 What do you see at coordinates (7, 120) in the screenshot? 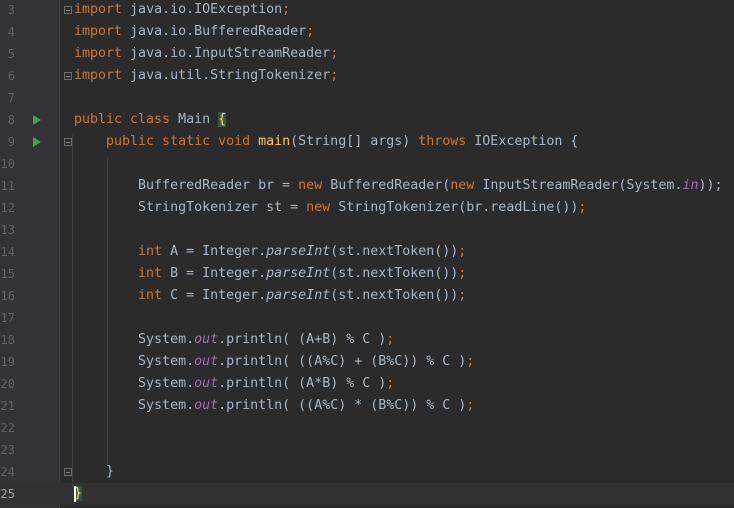
I see `line-number: 8` at bounding box center [7, 120].